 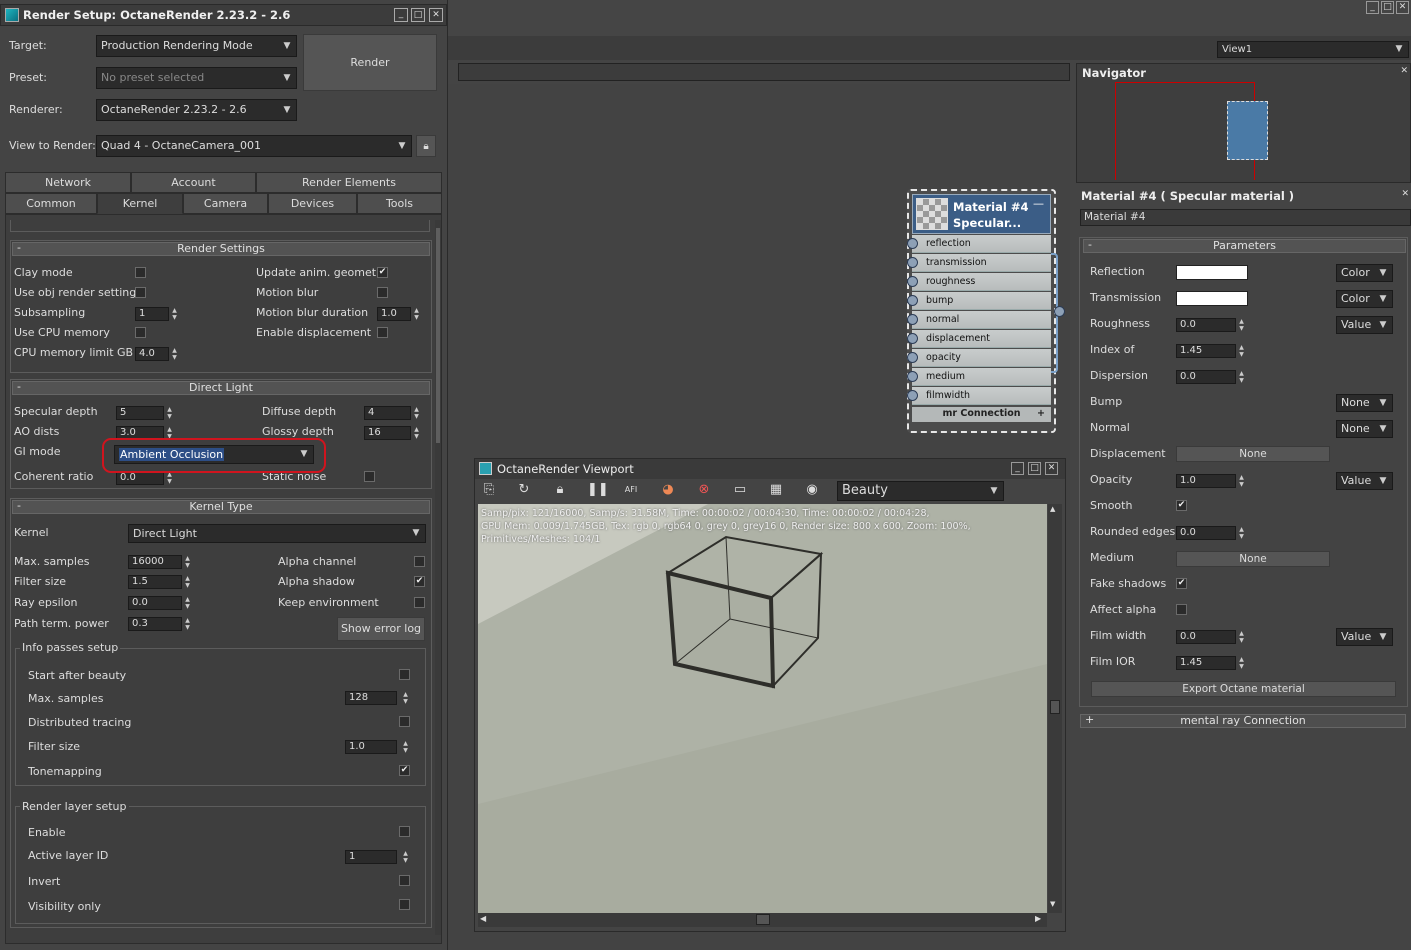 I want to click on enable-displacement-checkbox, so click(x=382, y=332).